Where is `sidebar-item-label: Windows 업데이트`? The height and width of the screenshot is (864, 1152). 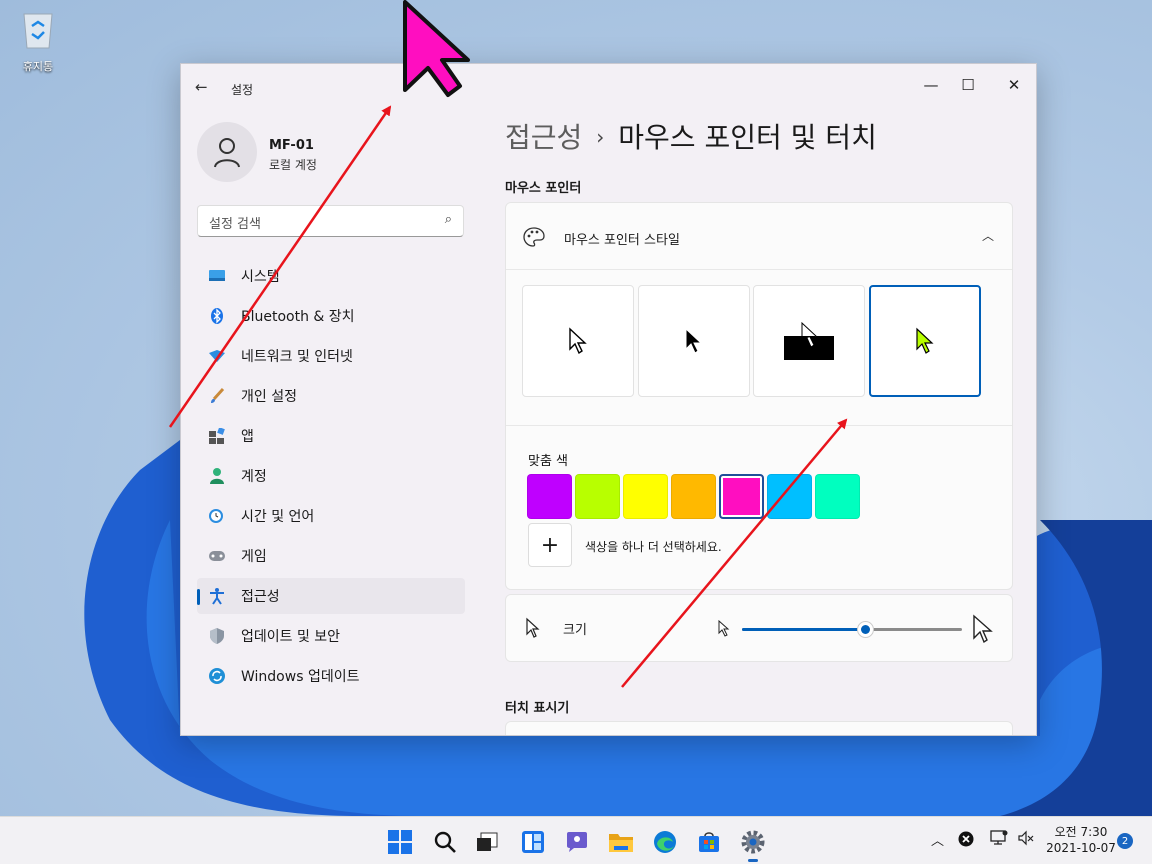 sidebar-item-label: Windows 업데이트 is located at coordinates (300, 677).